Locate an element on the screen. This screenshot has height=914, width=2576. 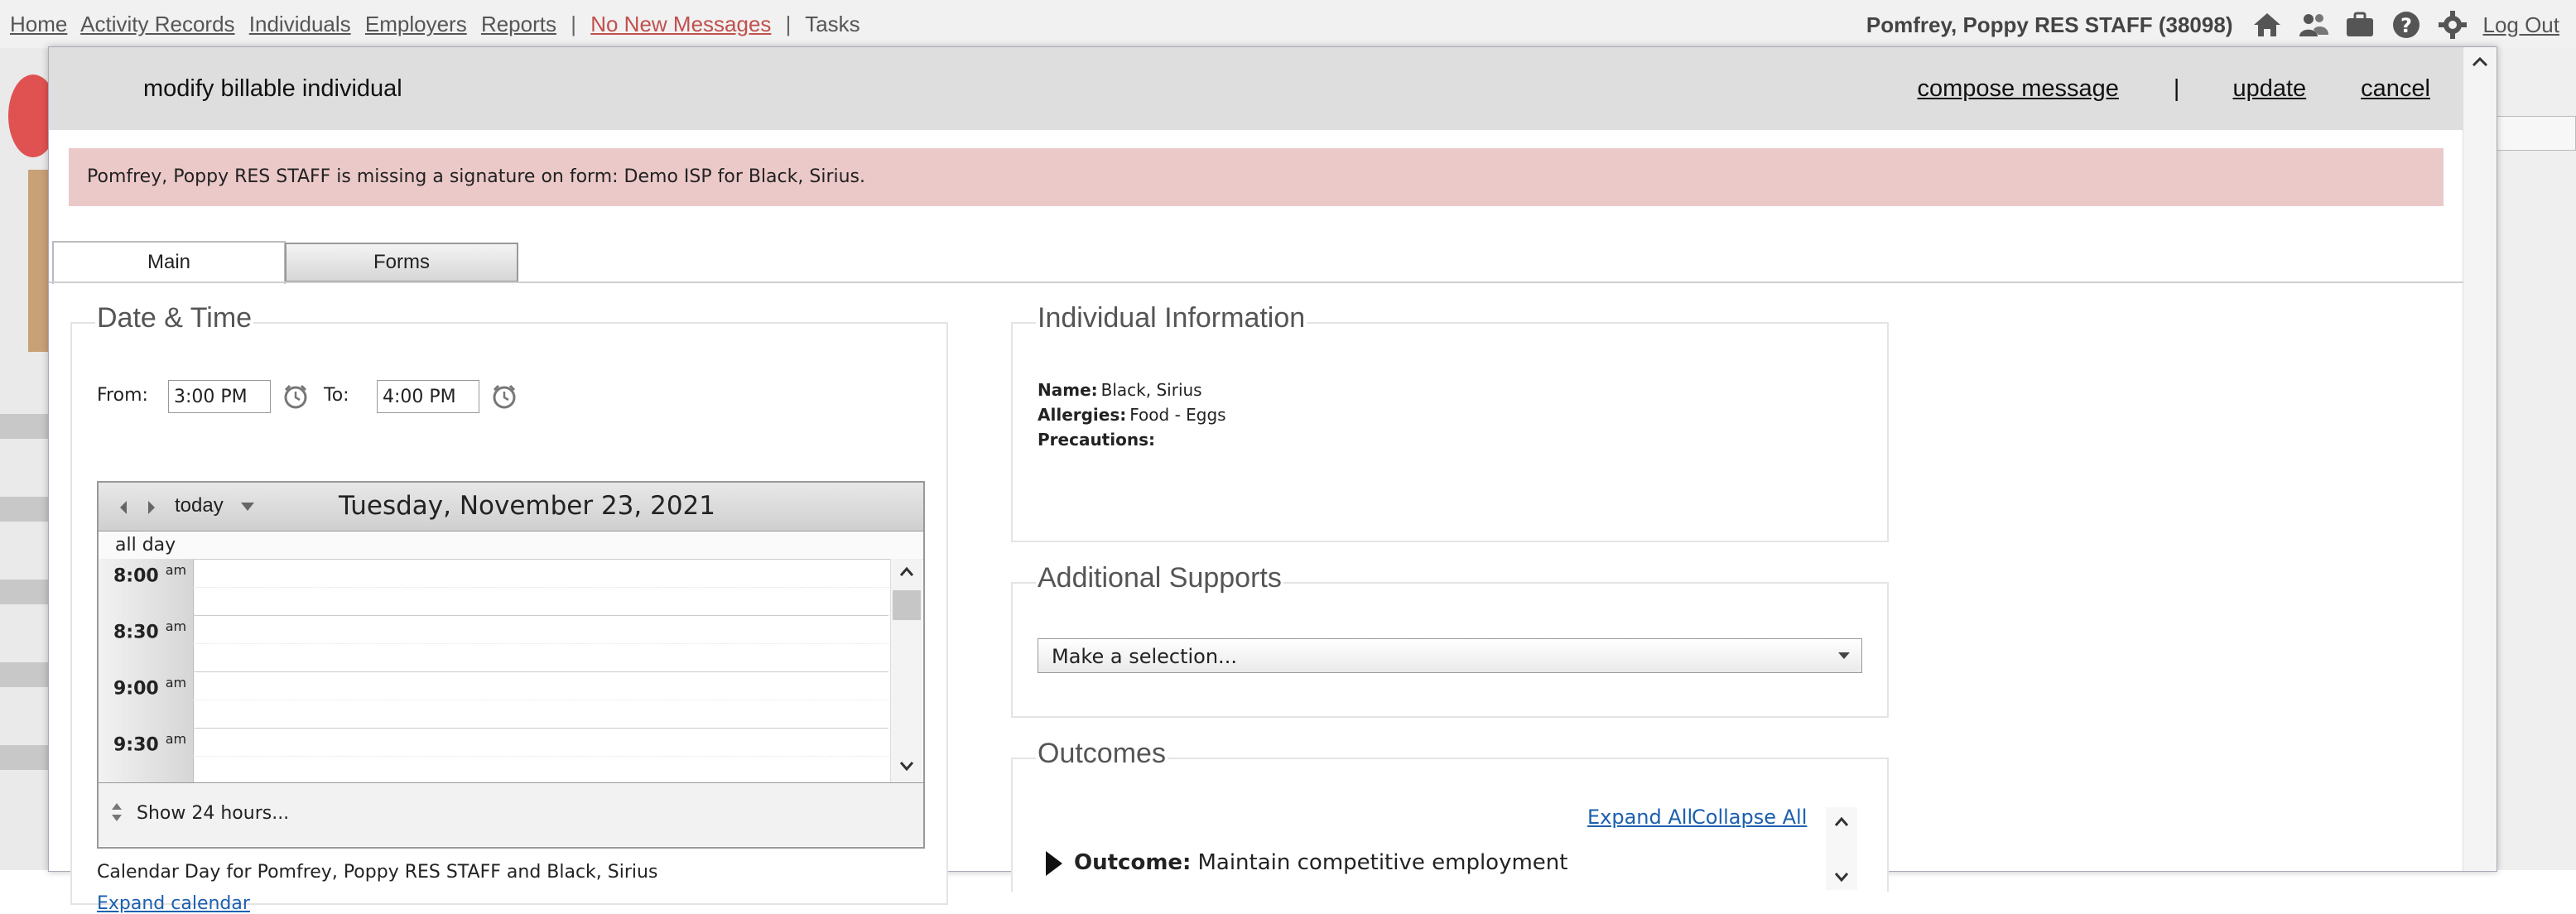
tab-main: Main is located at coordinates (169, 262).